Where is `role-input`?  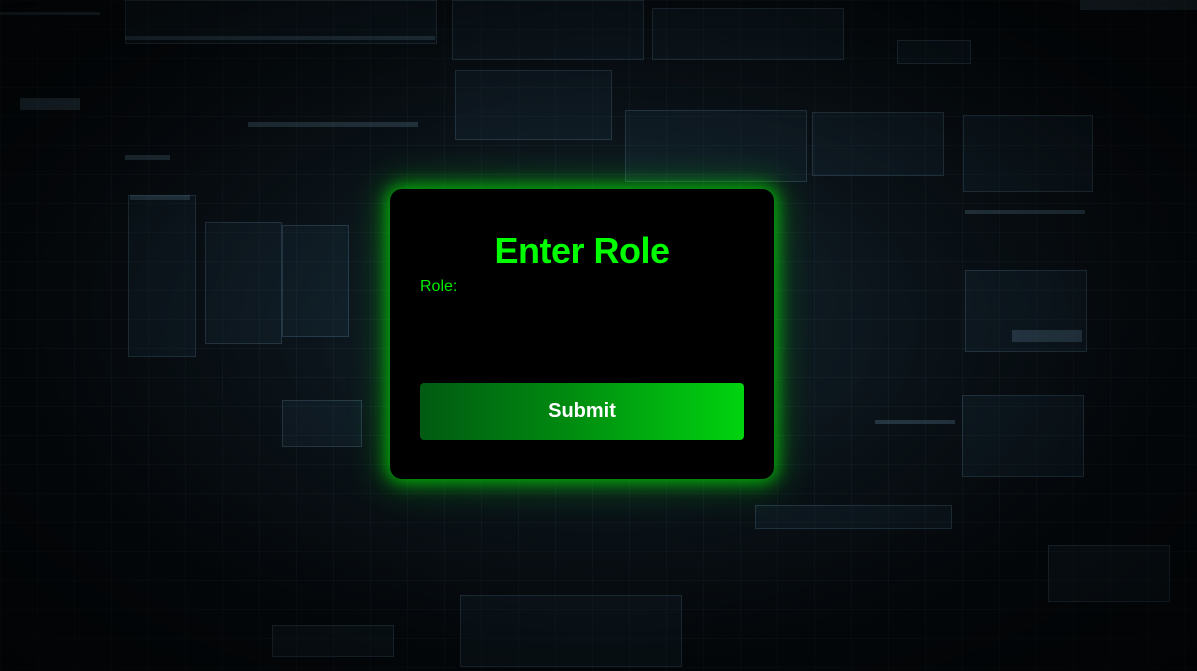
role-input is located at coordinates (582, 333).